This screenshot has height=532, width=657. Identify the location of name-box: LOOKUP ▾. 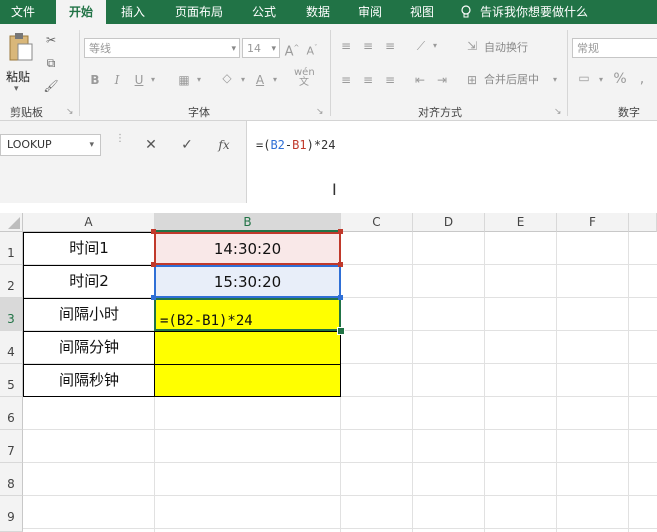
(50, 145).